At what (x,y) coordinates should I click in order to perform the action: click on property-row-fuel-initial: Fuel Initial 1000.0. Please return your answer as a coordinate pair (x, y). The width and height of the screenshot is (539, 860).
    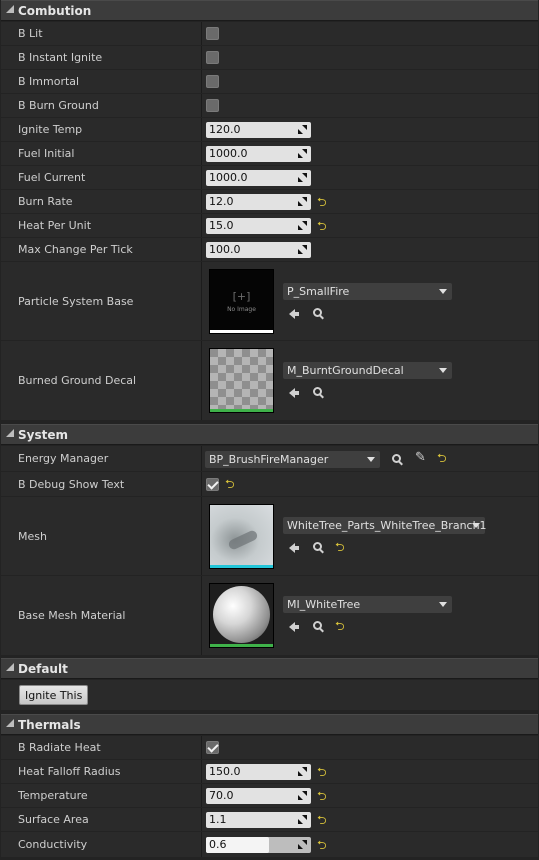
    Looking at the image, I should click on (269, 154).